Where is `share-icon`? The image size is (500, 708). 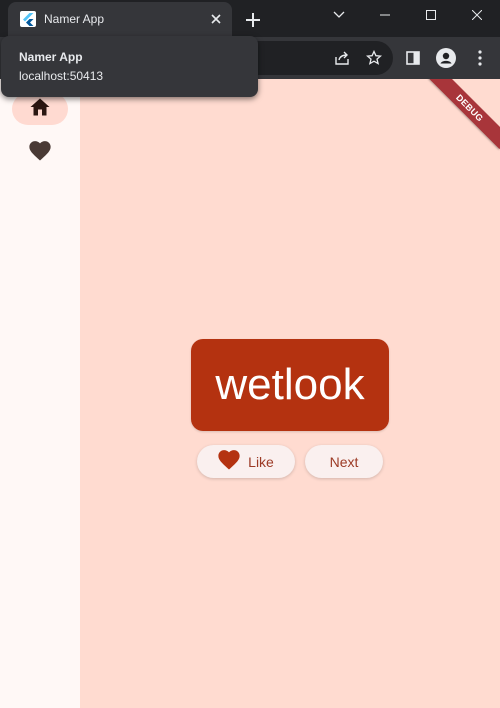 share-icon is located at coordinates (342, 58).